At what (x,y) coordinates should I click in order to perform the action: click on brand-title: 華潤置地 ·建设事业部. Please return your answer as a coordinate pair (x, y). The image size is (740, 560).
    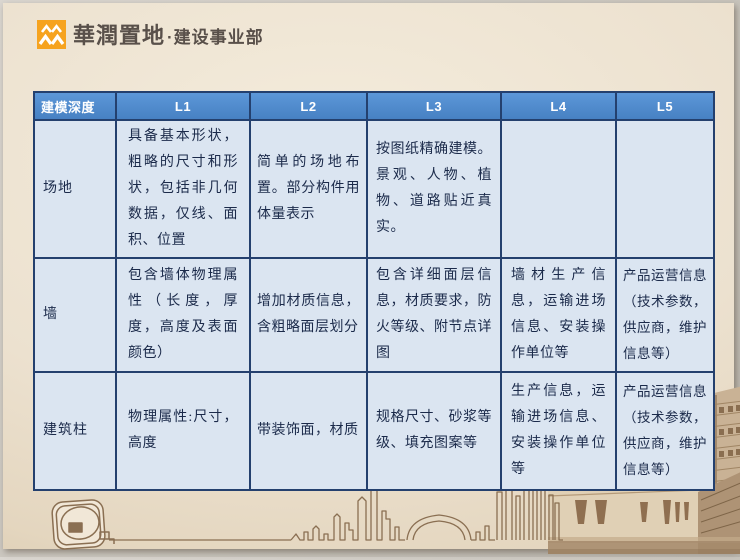
    Looking at the image, I should click on (168, 34).